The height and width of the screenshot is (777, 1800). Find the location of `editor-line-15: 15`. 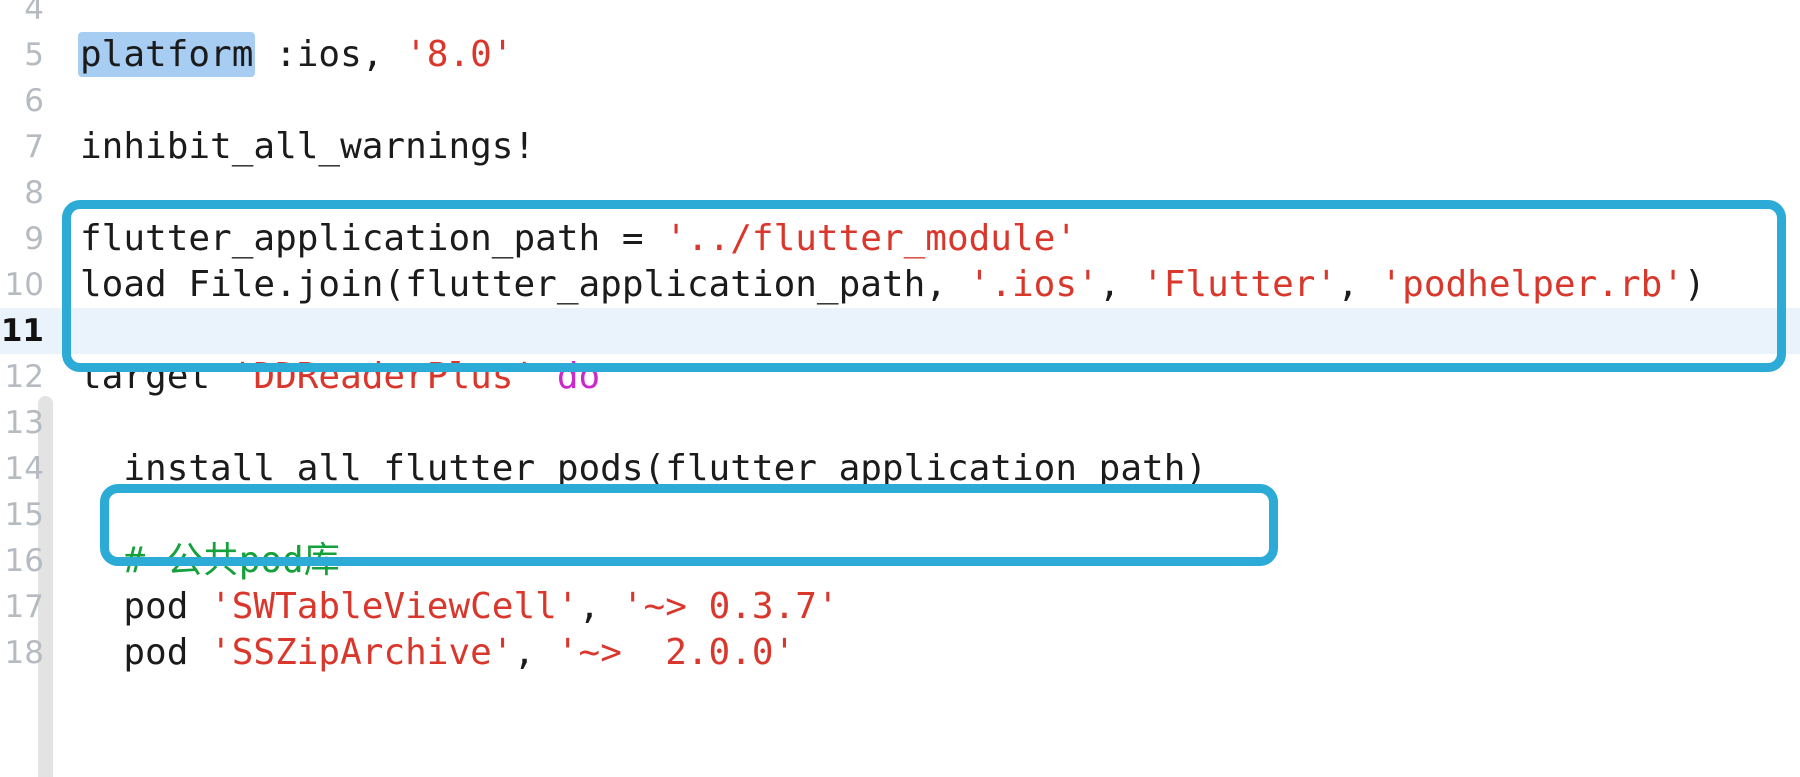

editor-line-15: 15 is located at coordinates (900, 515).